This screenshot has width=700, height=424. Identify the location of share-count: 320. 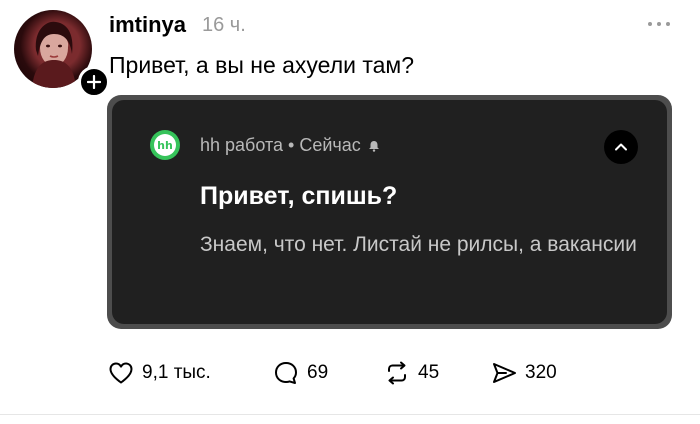
(541, 372).